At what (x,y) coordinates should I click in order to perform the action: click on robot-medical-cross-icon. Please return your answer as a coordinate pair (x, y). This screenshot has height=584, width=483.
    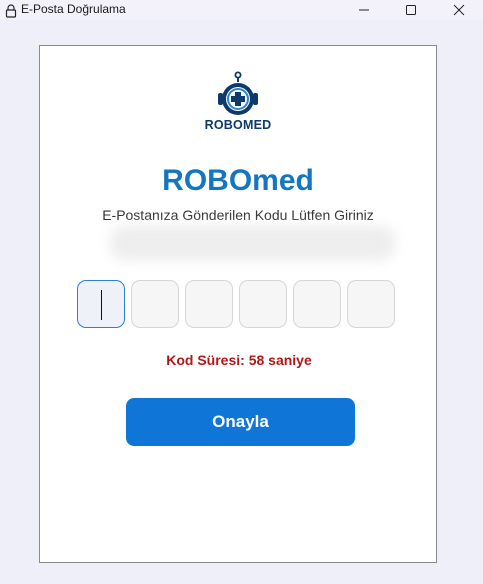
    Looking at the image, I should click on (238, 93).